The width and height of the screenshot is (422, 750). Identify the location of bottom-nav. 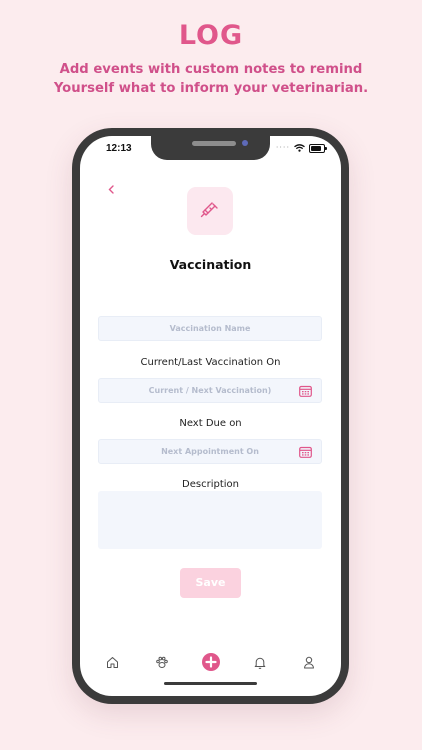
(210, 662).